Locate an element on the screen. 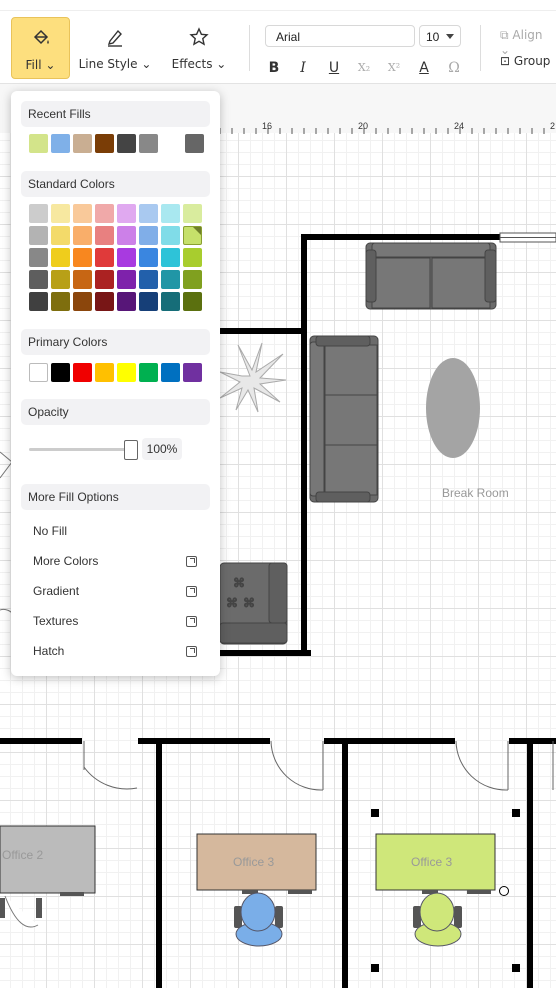  line-style-button: Line Style ⌄ is located at coordinates (115, 47).